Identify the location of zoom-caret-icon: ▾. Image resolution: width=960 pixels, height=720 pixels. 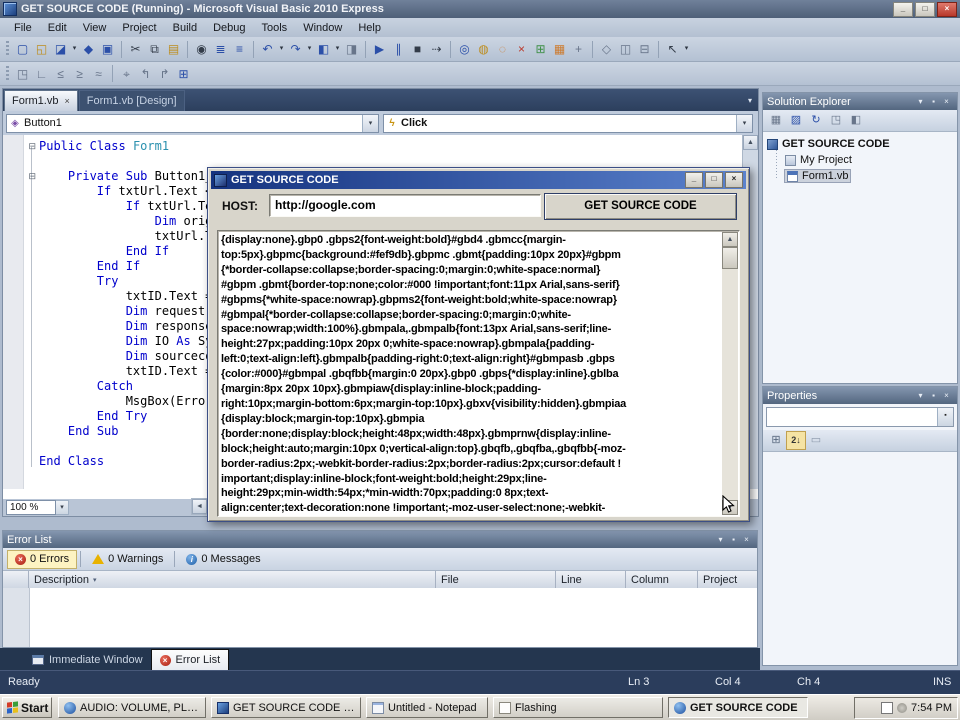
(62, 507).